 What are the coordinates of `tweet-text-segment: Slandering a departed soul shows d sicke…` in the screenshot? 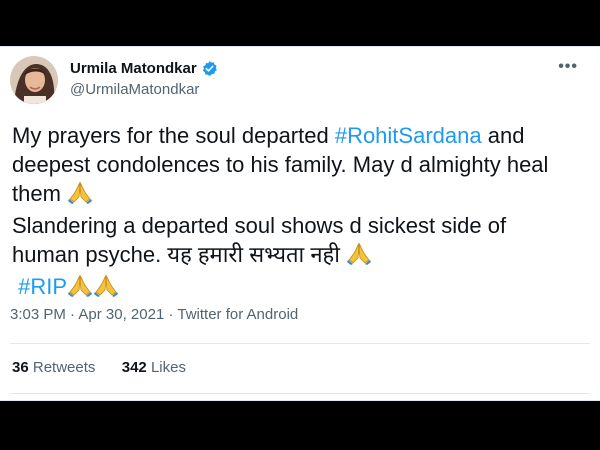 It's located at (259, 225).